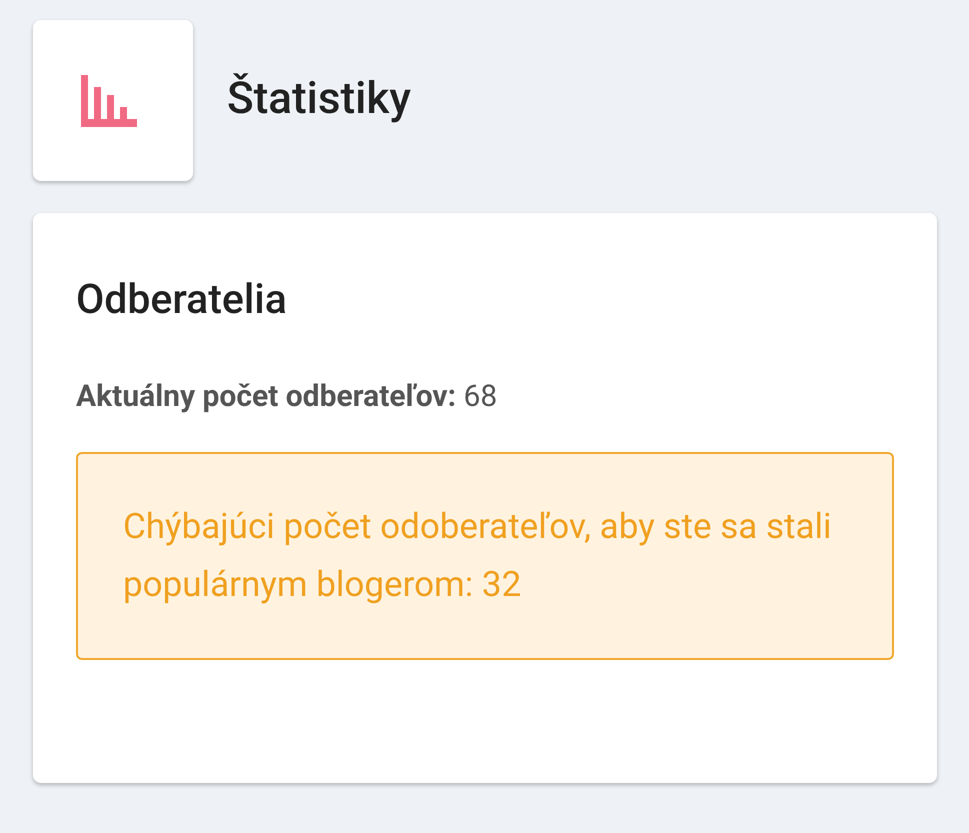 The width and height of the screenshot is (969, 833). Describe the element at coordinates (109, 100) in the screenshot. I see `bar-chart-icon` at that location.